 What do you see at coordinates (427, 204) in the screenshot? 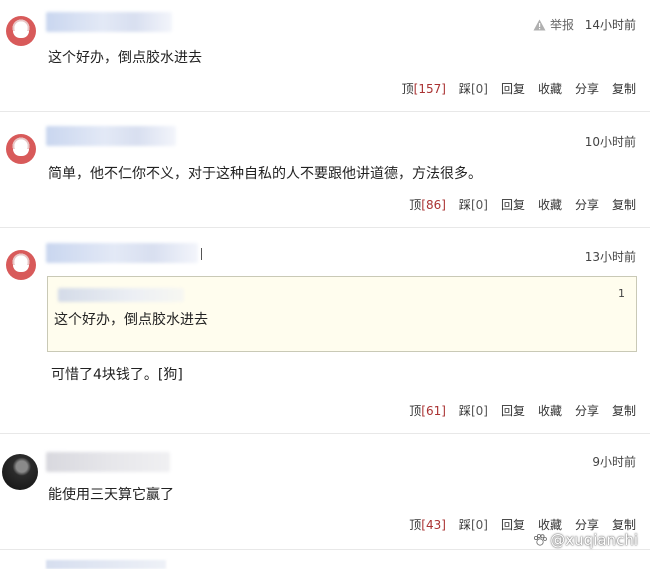
I see `upvote-button: 顶[86]` at bounding box center [427, 204].